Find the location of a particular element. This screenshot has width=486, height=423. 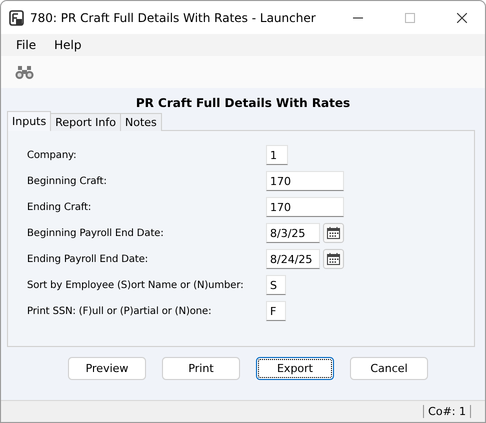

input-field: F is located at coordinates (276, 311).